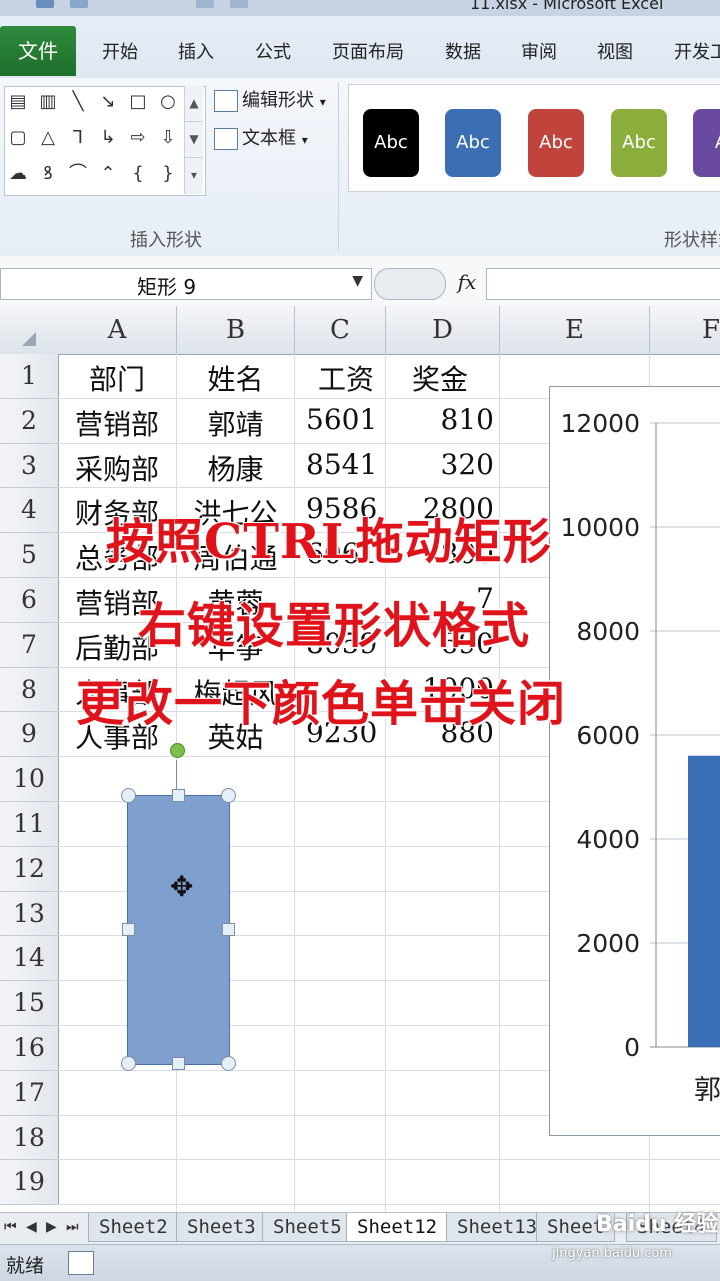  Describe the element at coordinates (443, 330) in the screenshot. I see `column-header-d: D` at that location.